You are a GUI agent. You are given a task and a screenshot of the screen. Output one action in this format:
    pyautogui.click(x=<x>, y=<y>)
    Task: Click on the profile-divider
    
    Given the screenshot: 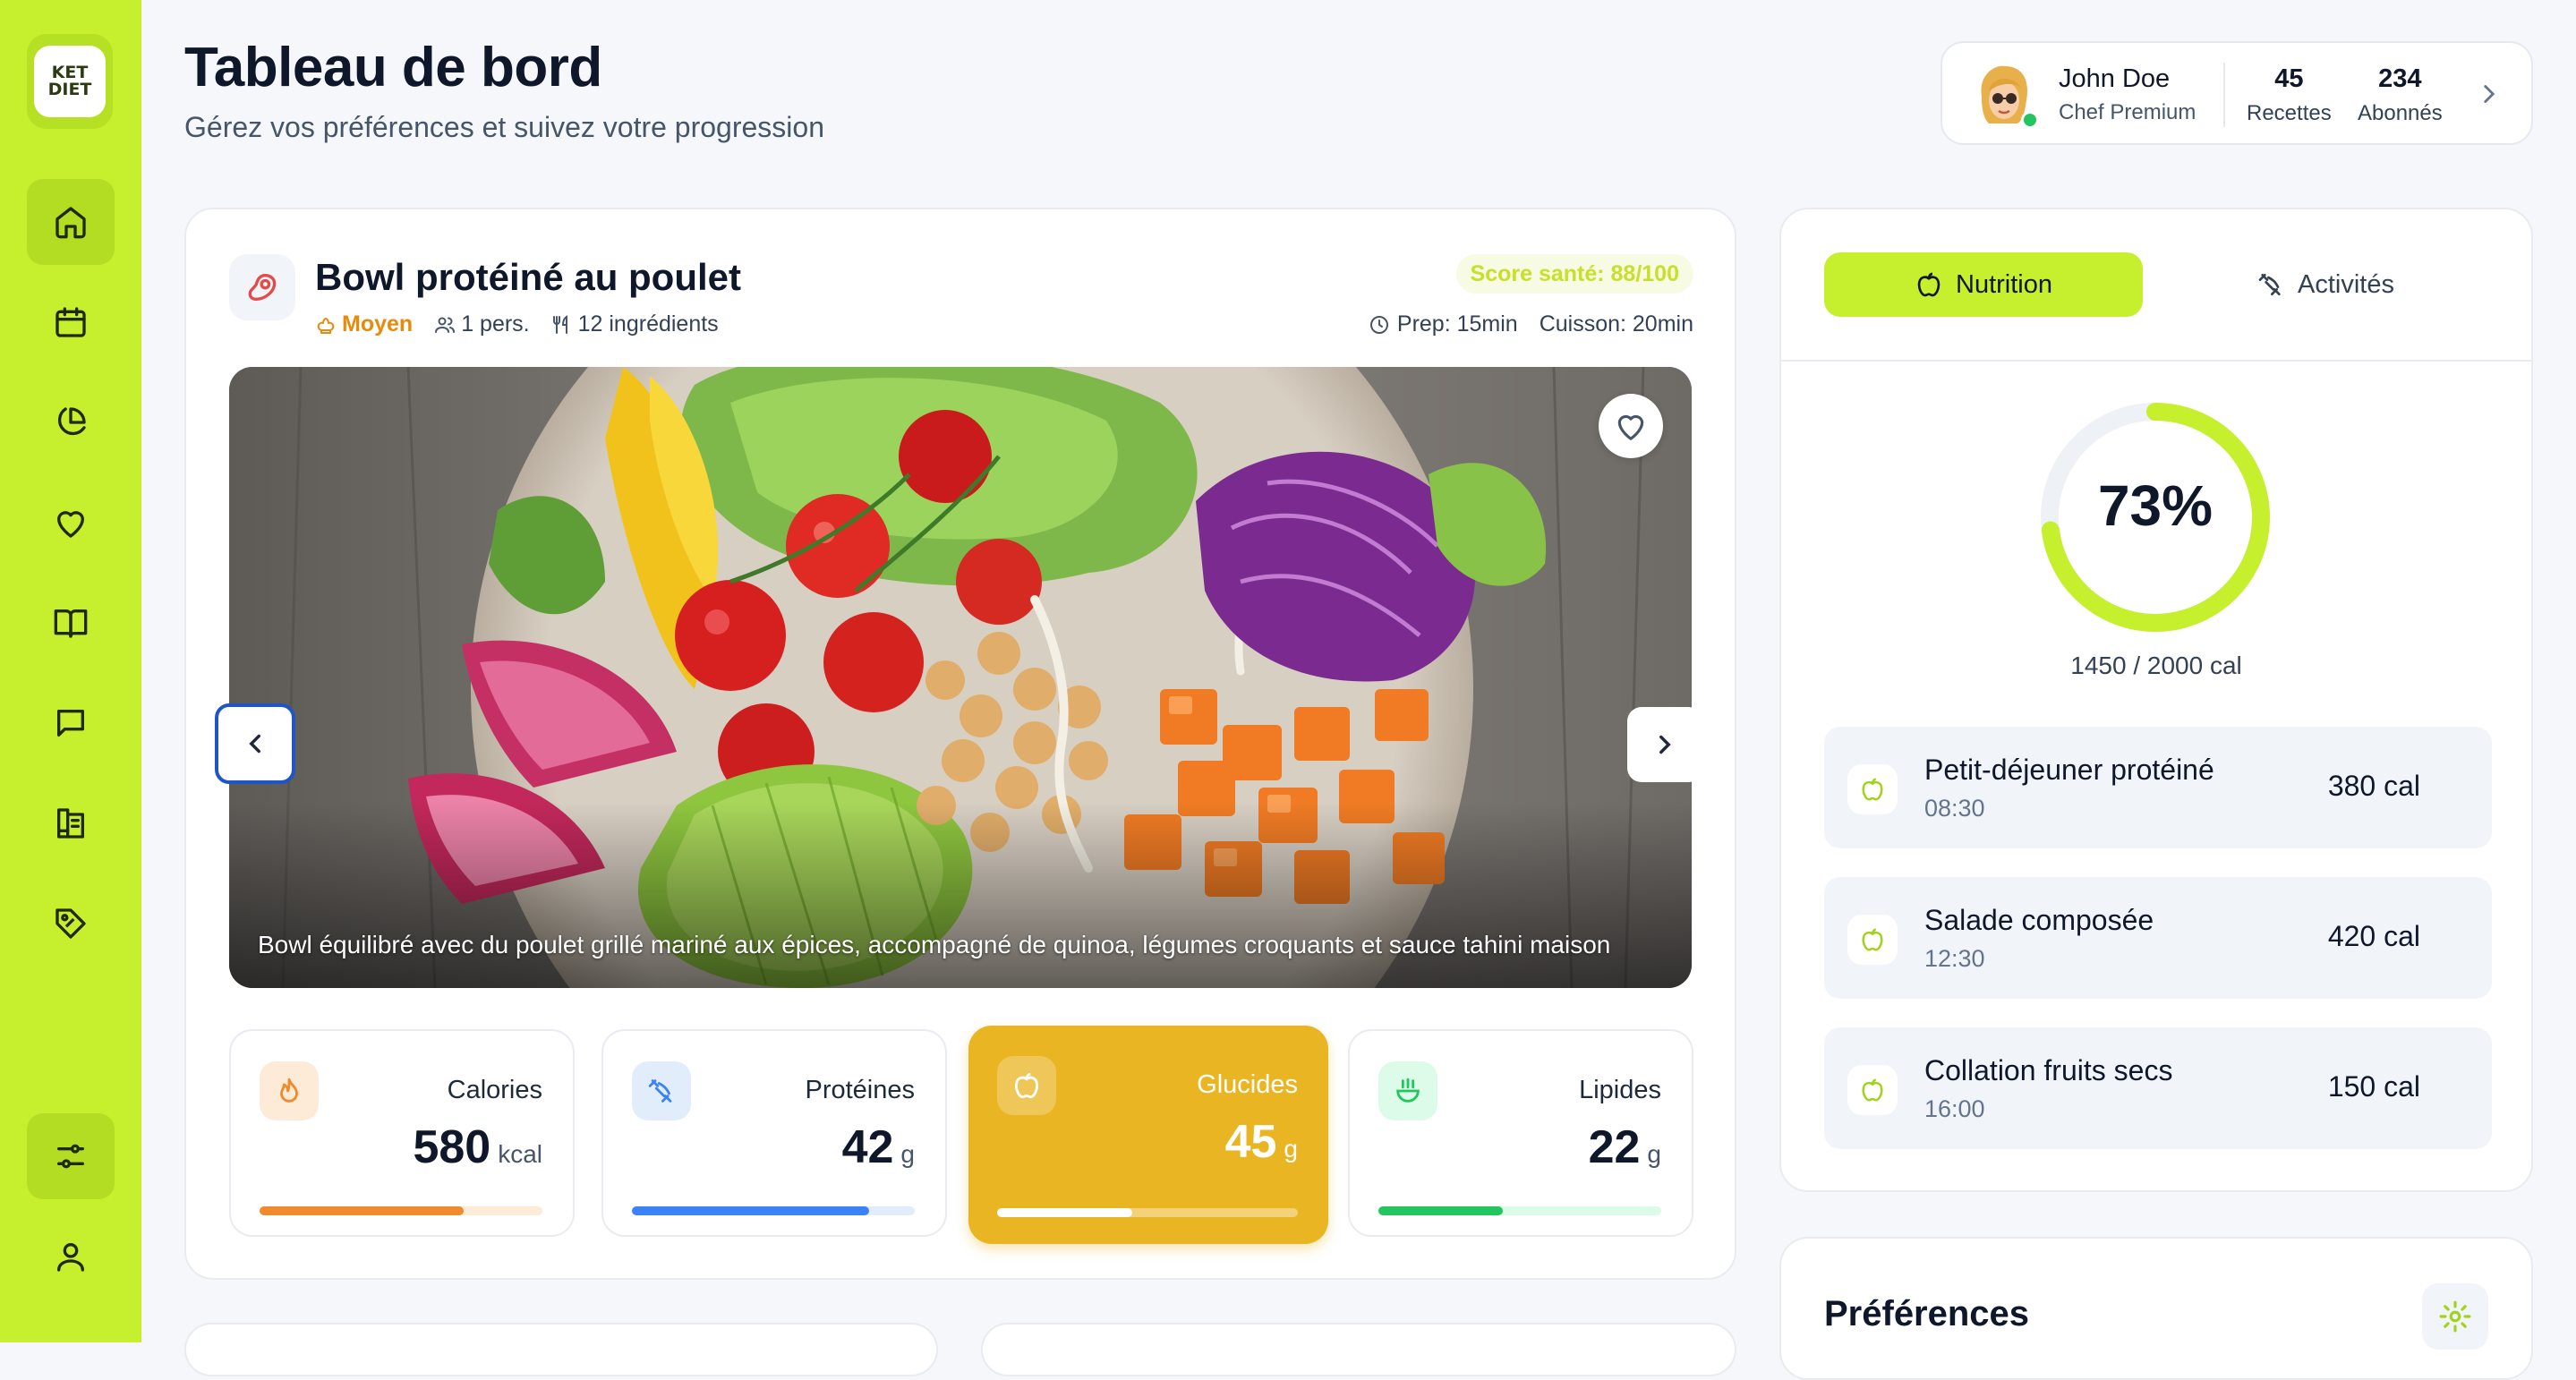 What is the action you would take?
    pyautogui.click(x=2224, y=95)
    